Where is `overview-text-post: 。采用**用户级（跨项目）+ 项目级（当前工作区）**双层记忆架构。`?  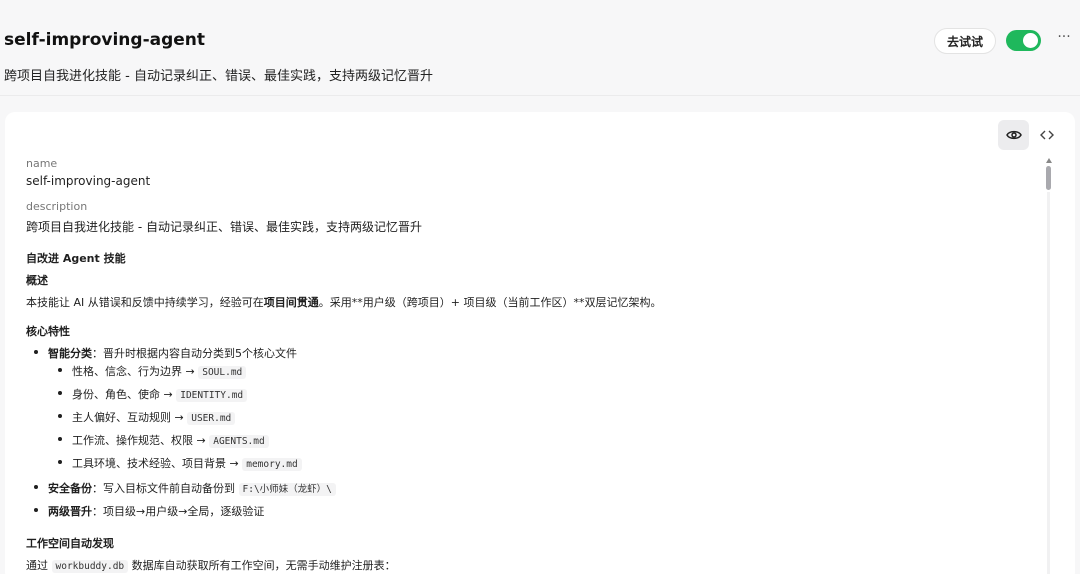
overview-text-post: 。采用**用户级（跨项目）+ 项目级（当前工作区）**双层记忆架构。 is located at coordinates (490, 302).